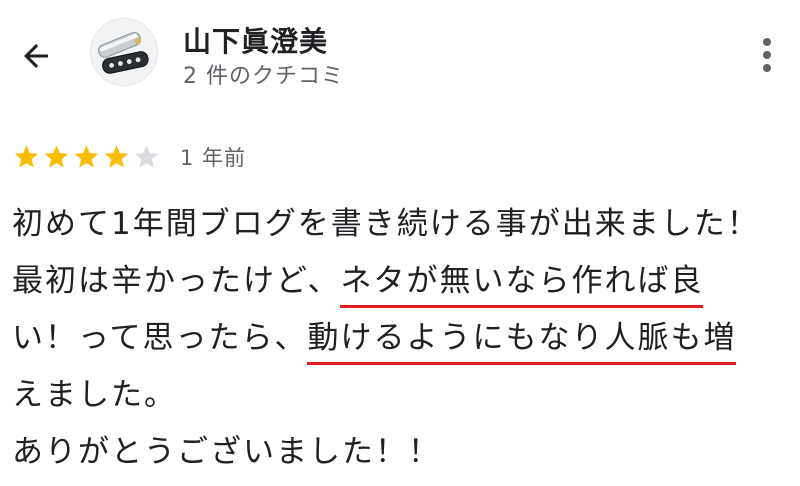 This screenshot has height=486, width=800. I want to click on review-line: えました。, so click(402, 395).